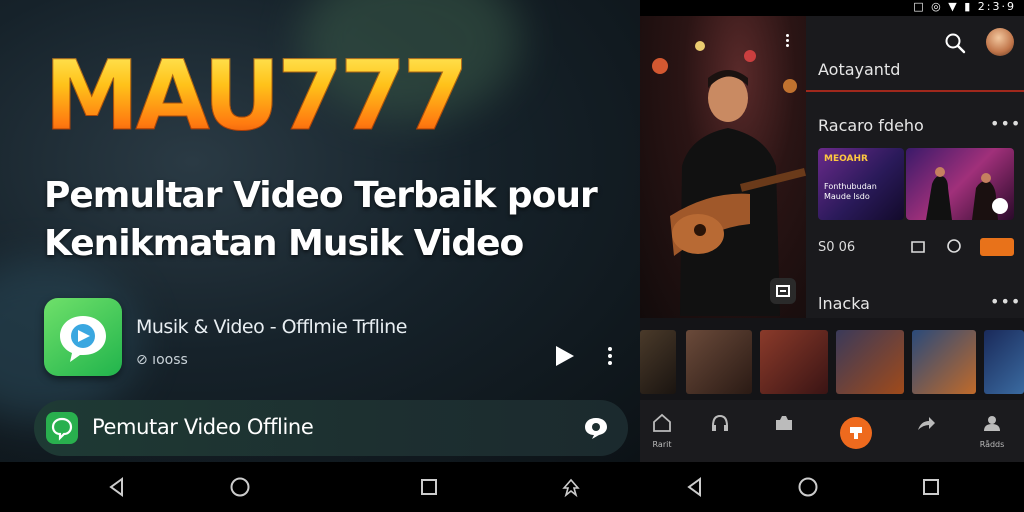  Describe the element at coordinates (837, 247) in the screenshot. I see `stats-text: S0 06` at that location.